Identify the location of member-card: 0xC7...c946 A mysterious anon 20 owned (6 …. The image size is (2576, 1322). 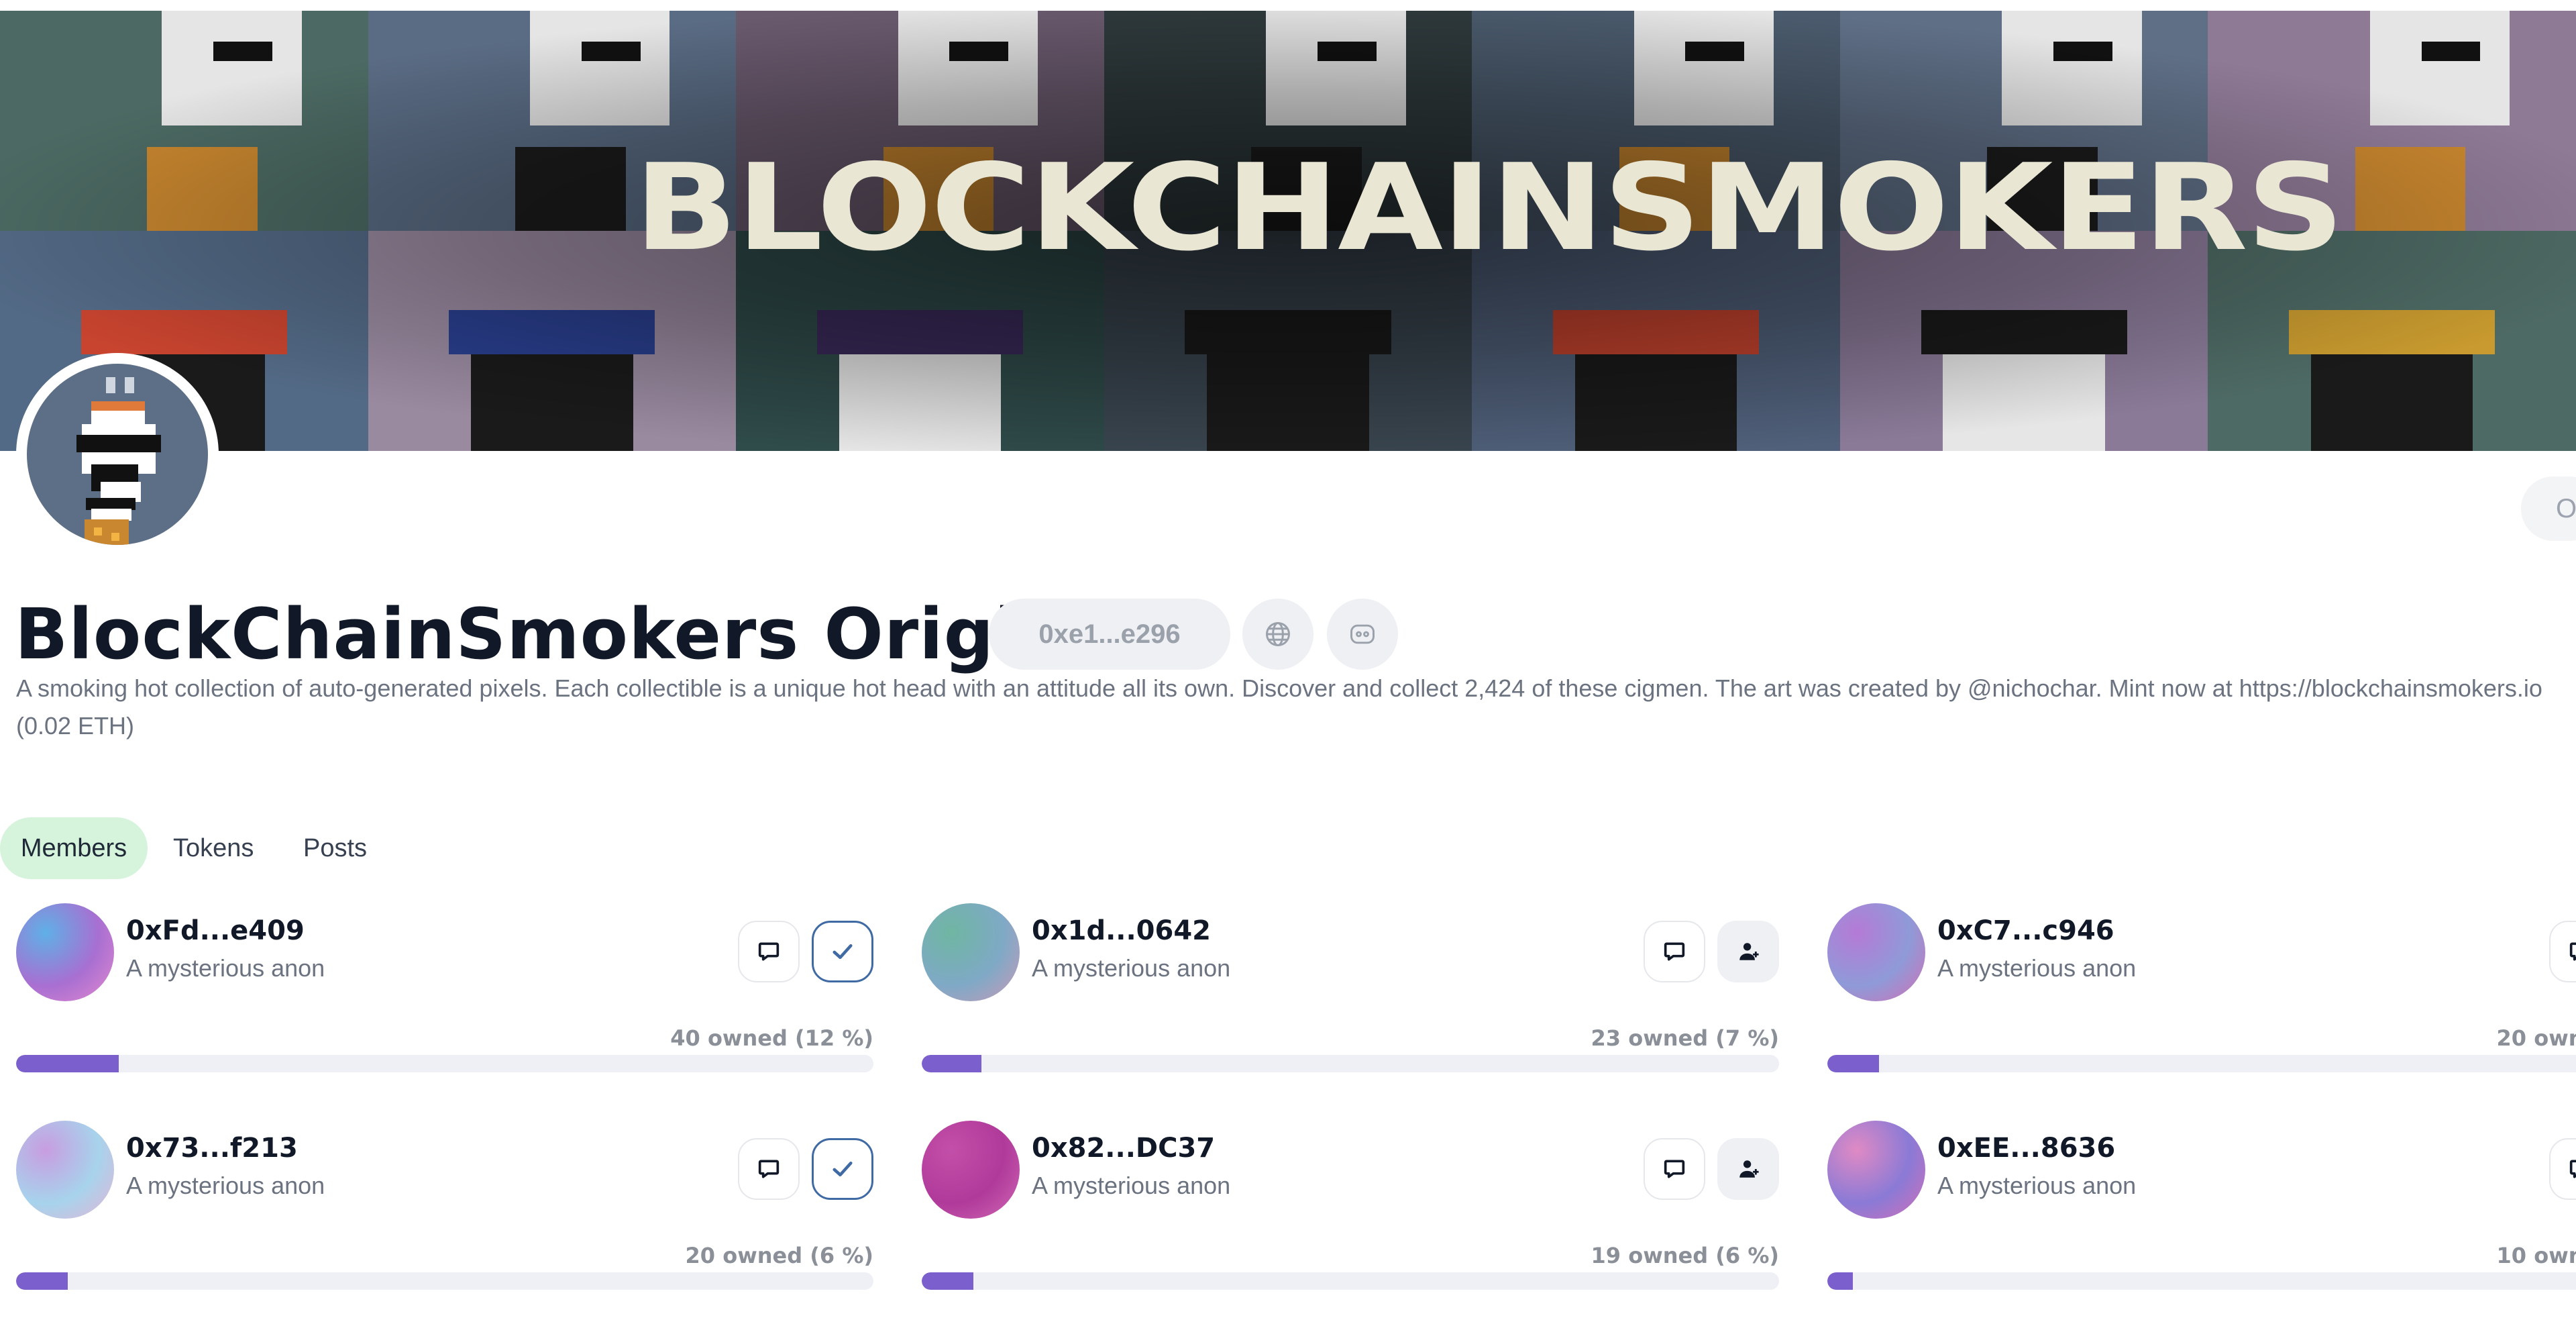
(2201, 1004).